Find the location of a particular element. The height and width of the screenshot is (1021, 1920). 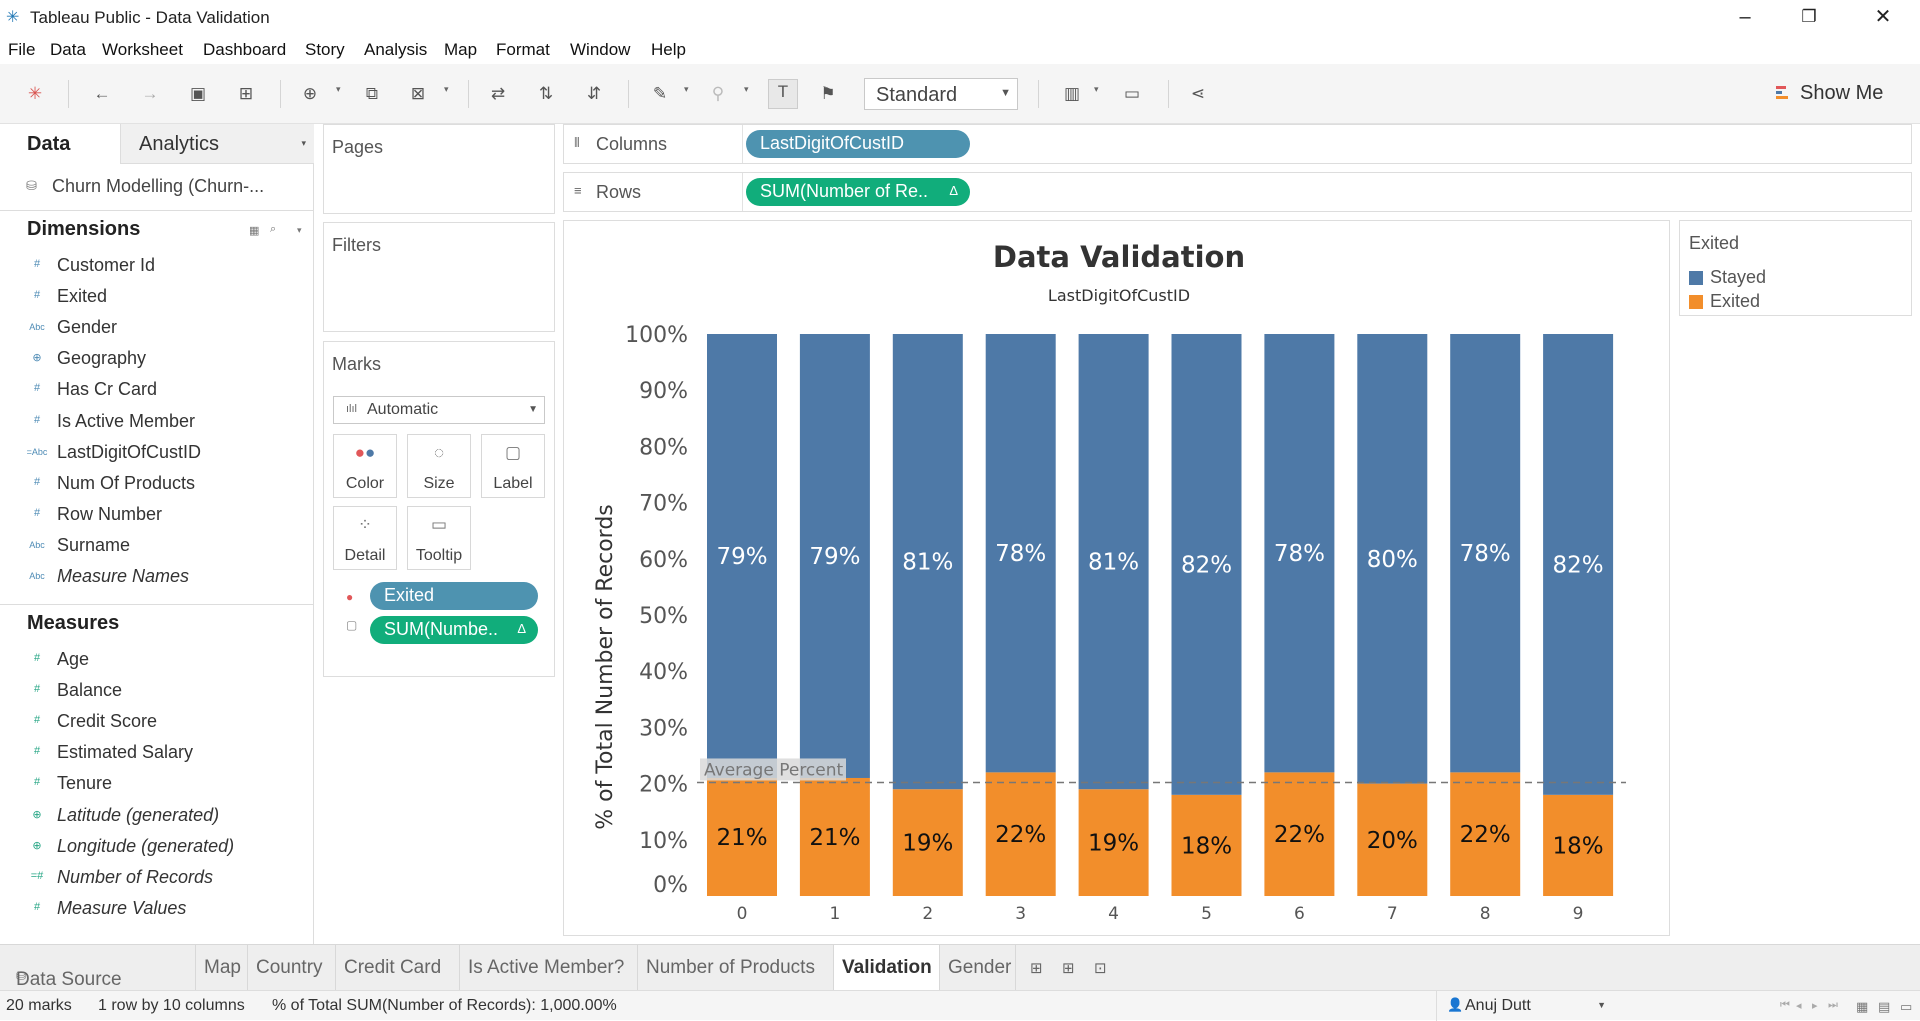

new-worksheet-tab-icon: ⊞ is located at coordinates (1036, 968).